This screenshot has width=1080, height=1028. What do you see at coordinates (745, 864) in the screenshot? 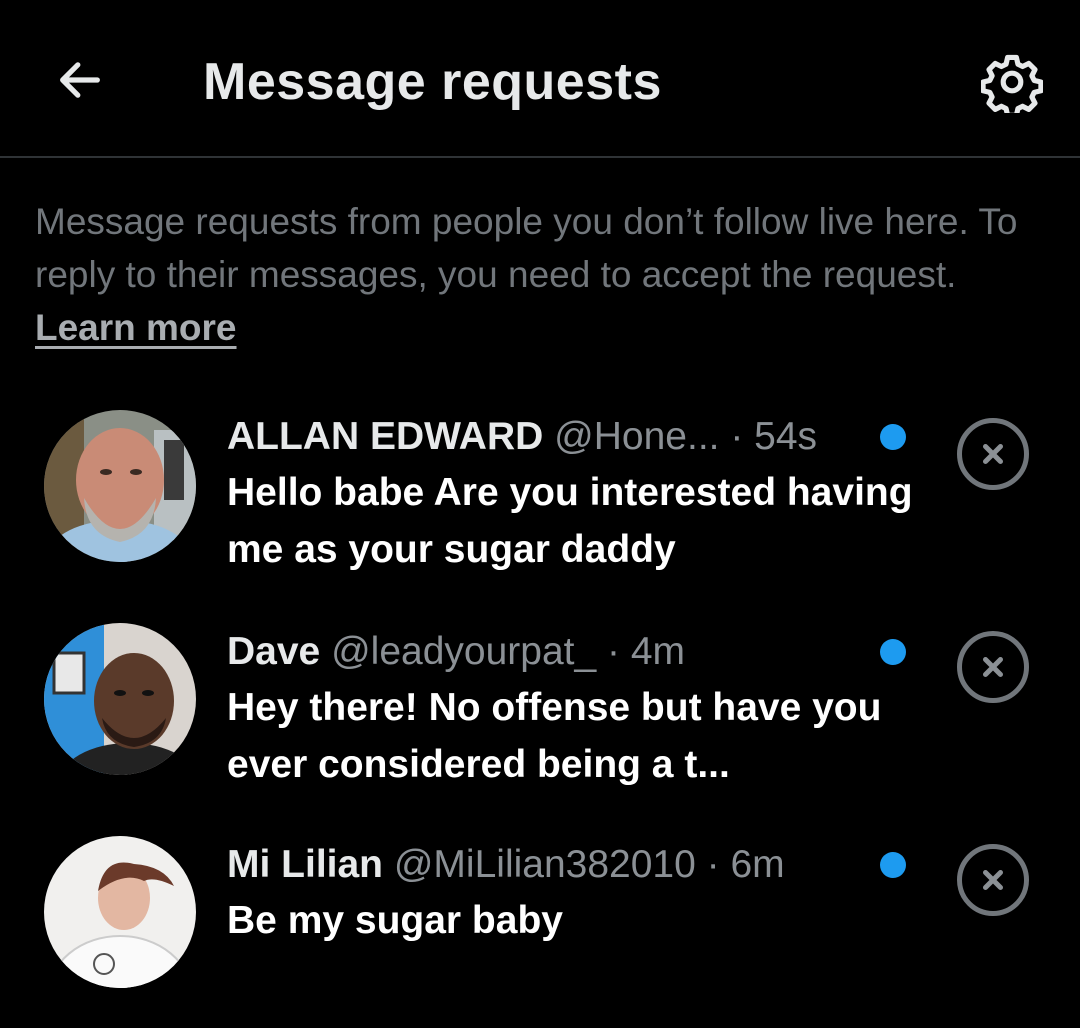
I see `timestamp: · 6m` at bounding box center [745, 864].